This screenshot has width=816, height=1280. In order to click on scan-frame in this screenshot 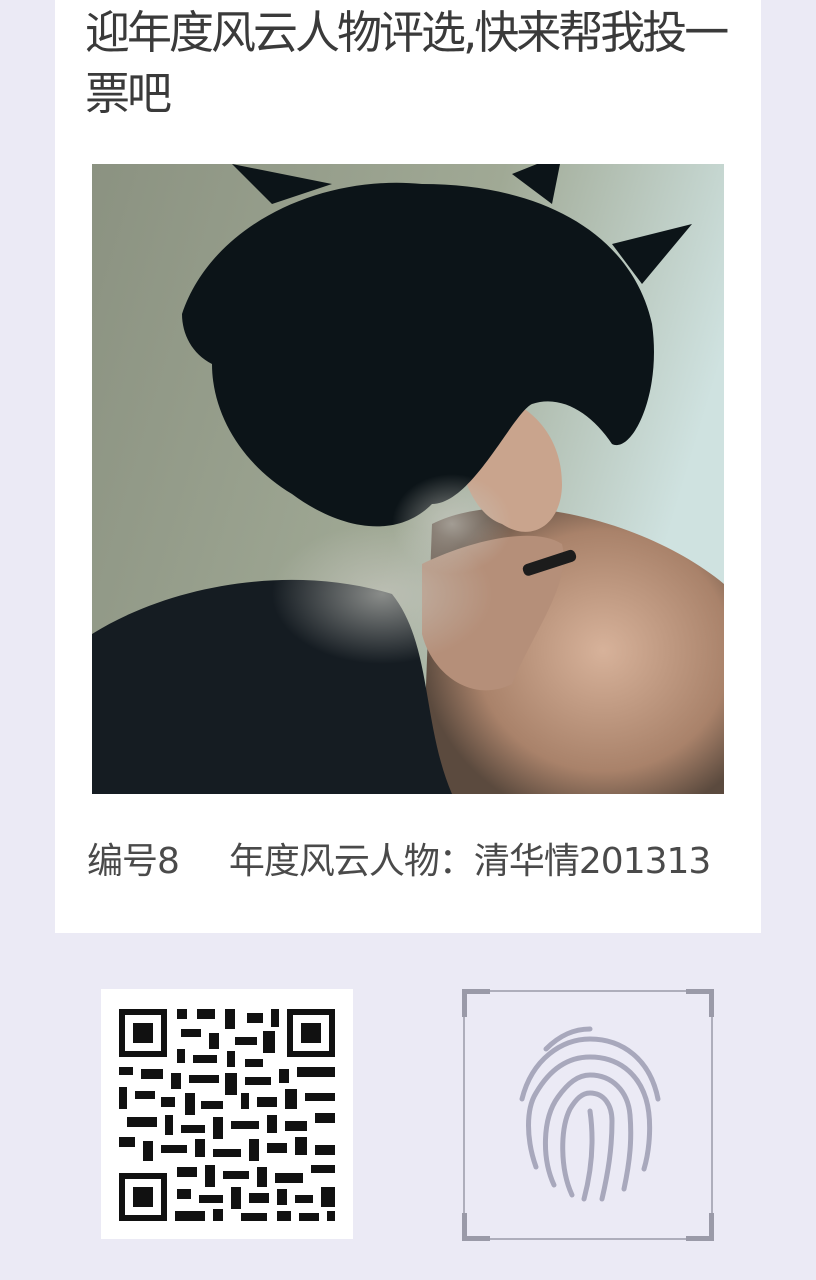, I will do `click(588, 1115)`.